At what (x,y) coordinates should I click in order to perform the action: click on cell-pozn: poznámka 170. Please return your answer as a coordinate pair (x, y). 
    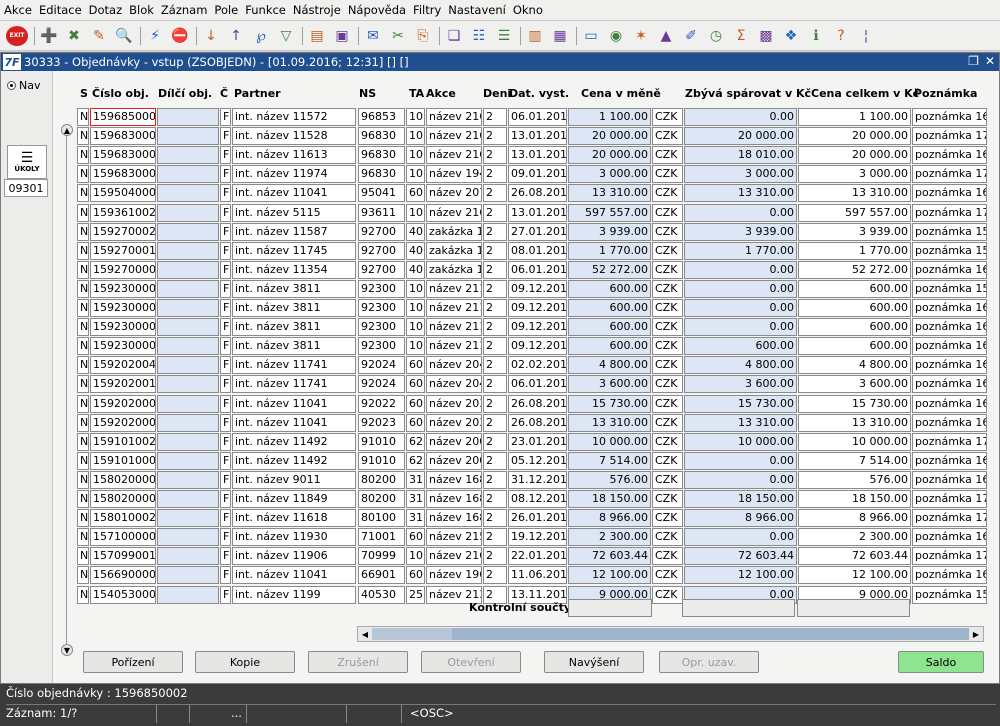
    Looking at the image, I should click on (949, 556).